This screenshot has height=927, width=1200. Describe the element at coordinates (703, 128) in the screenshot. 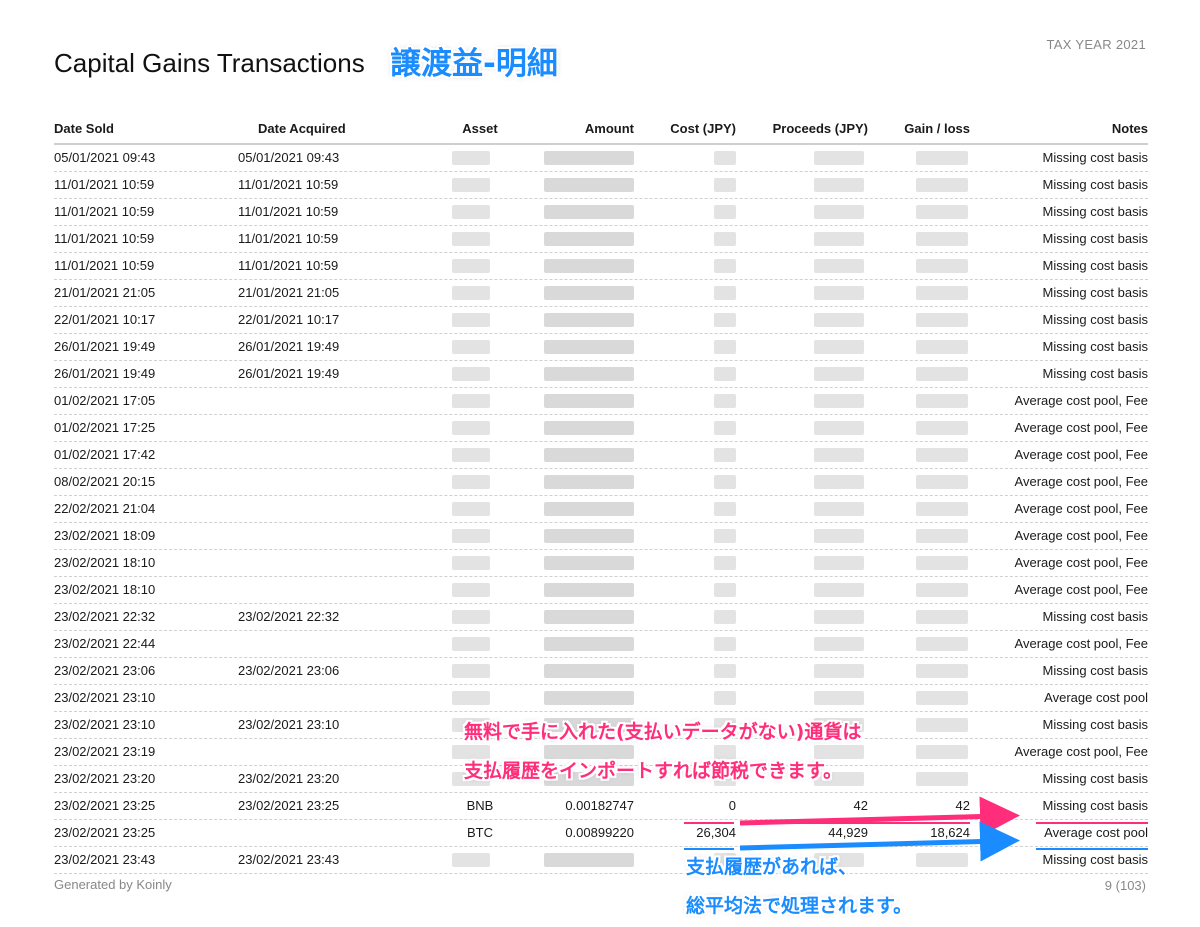

I see `col-cost: Cost (JPY)` at that location.